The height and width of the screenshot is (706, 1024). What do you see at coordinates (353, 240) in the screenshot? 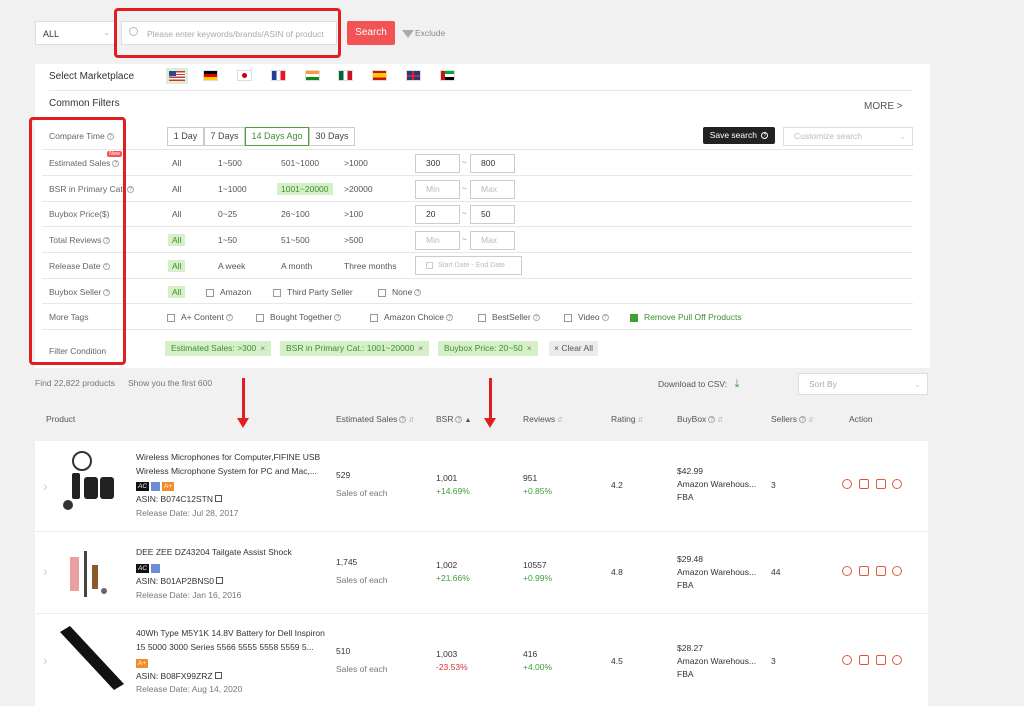
I see `reviews-option-gt-500: >500` at bounding box center [353, 240].